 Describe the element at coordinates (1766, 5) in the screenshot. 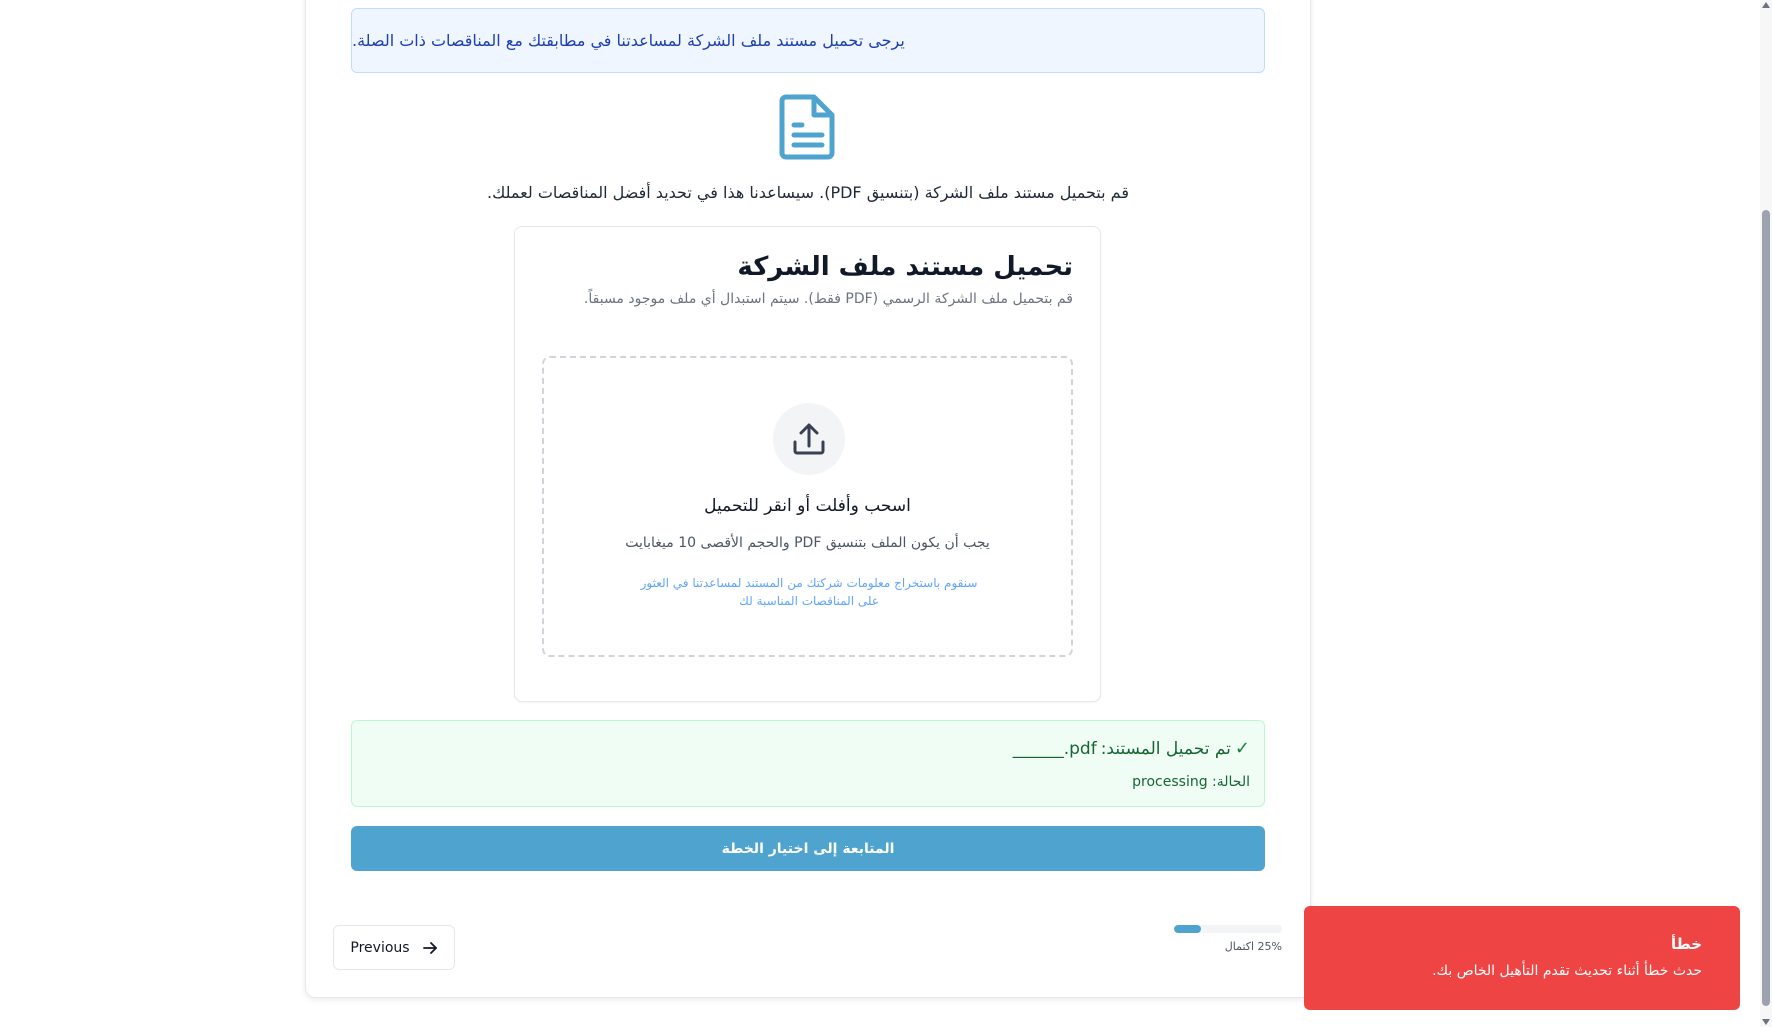

I see `scroll-up-icon` at that location.